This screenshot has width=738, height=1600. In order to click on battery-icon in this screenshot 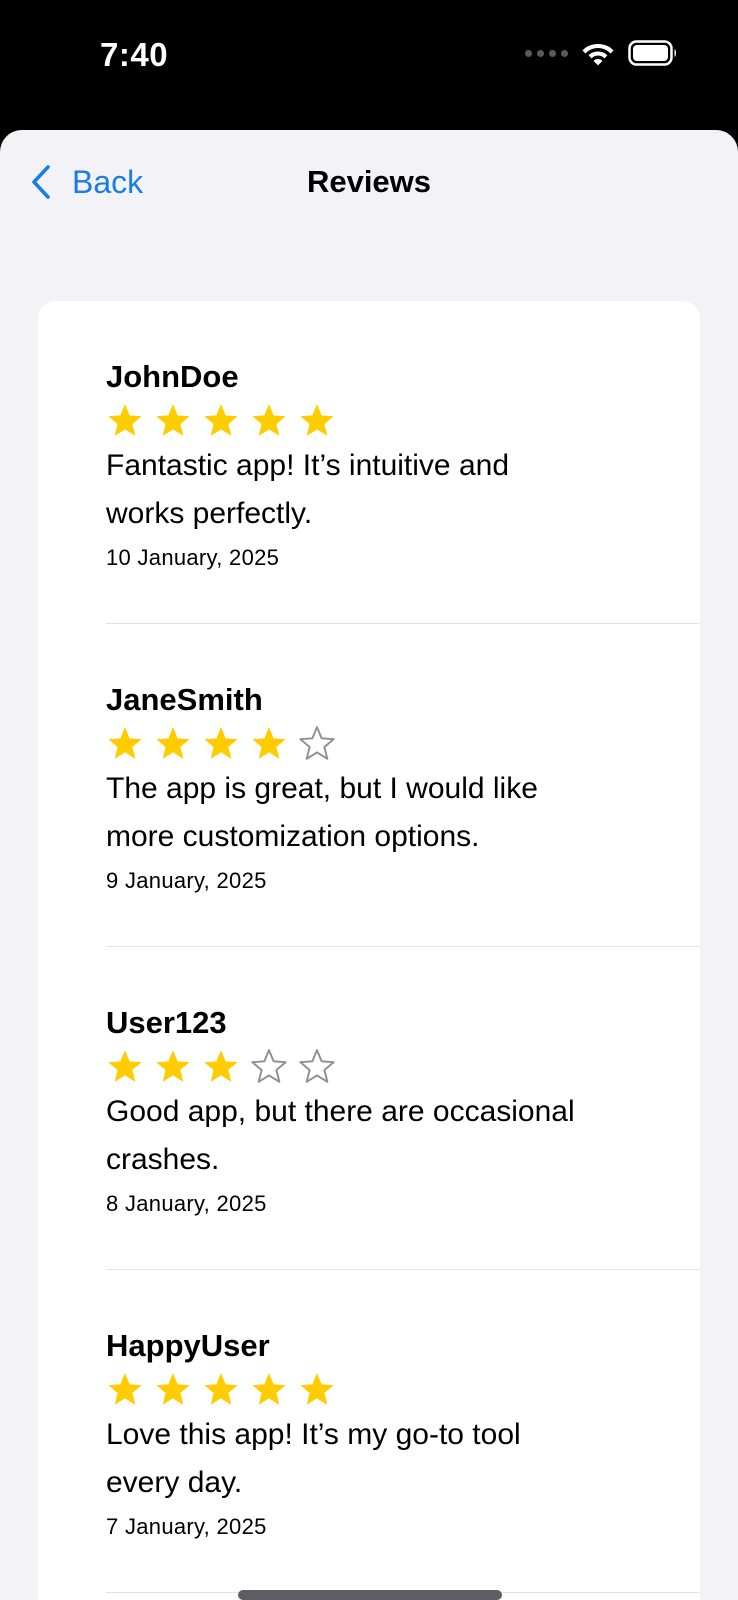, I will do `click(652, 53)`.